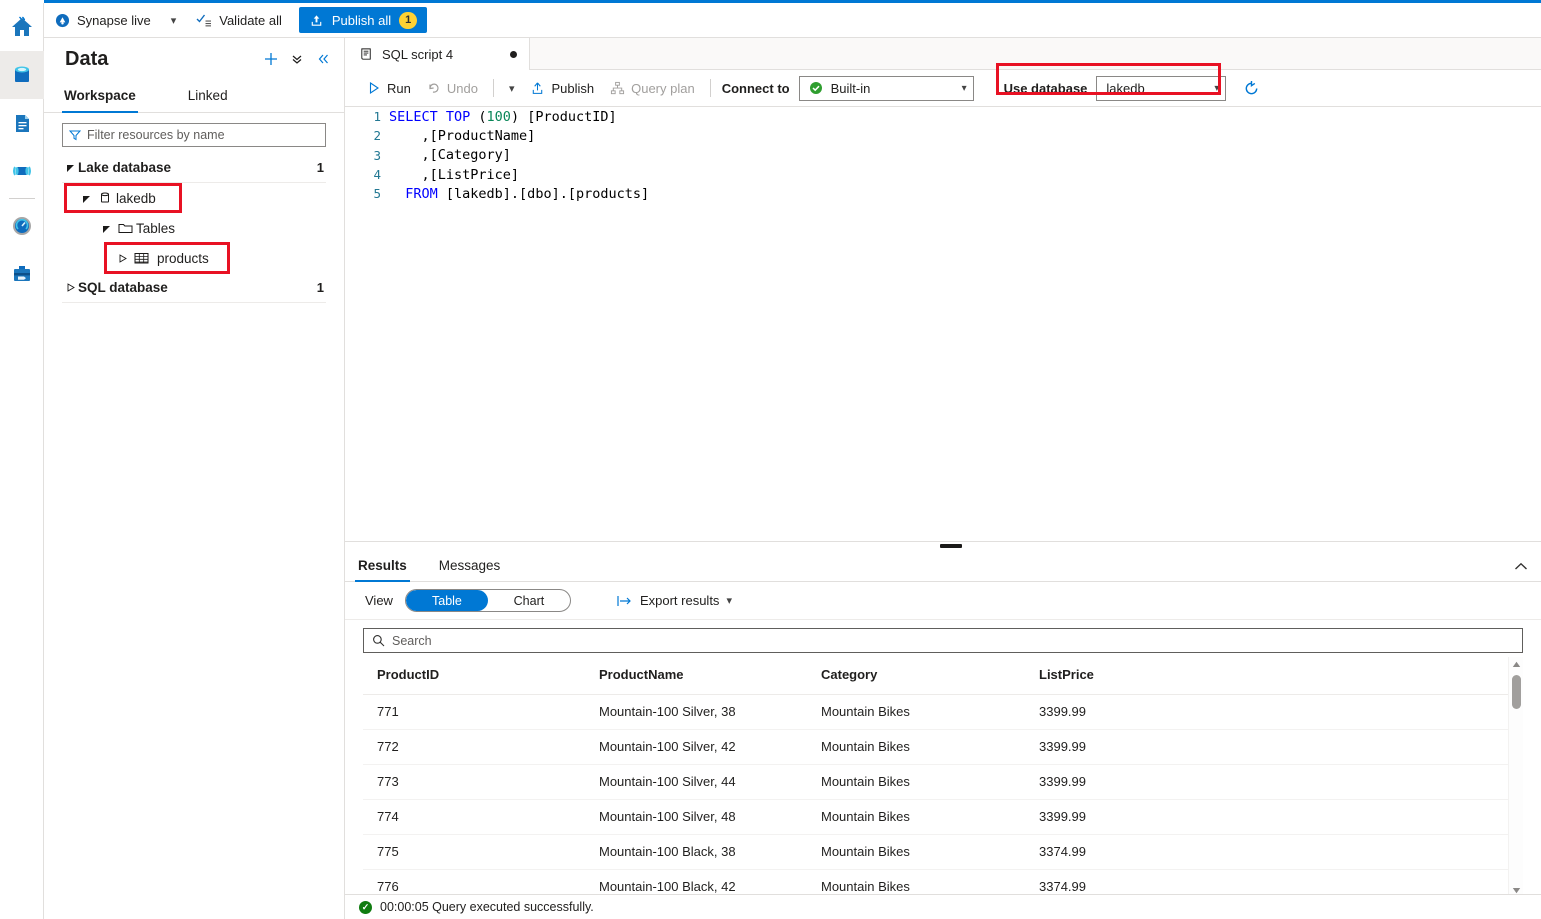  I want to click on synapse-live-mode-button: Synapse live, so click(103, 20).